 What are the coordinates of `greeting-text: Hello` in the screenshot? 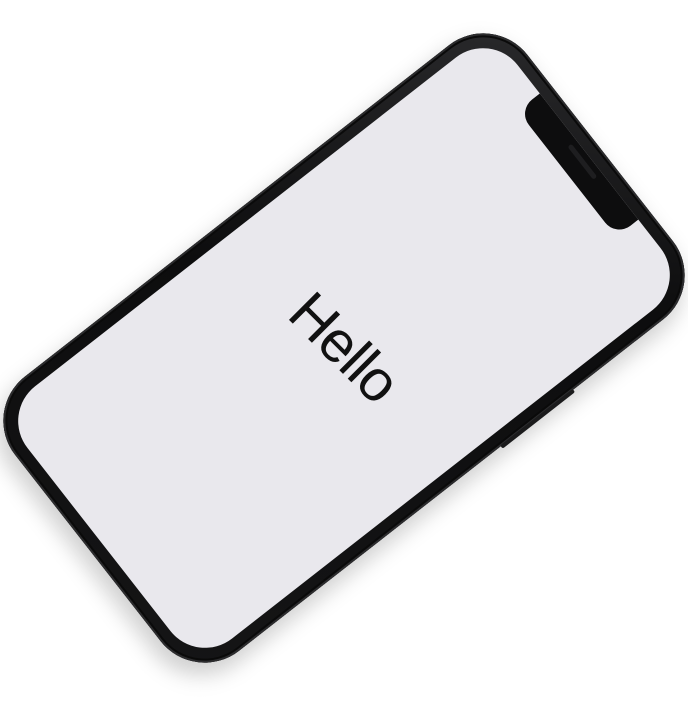 It's located at (344, 347).